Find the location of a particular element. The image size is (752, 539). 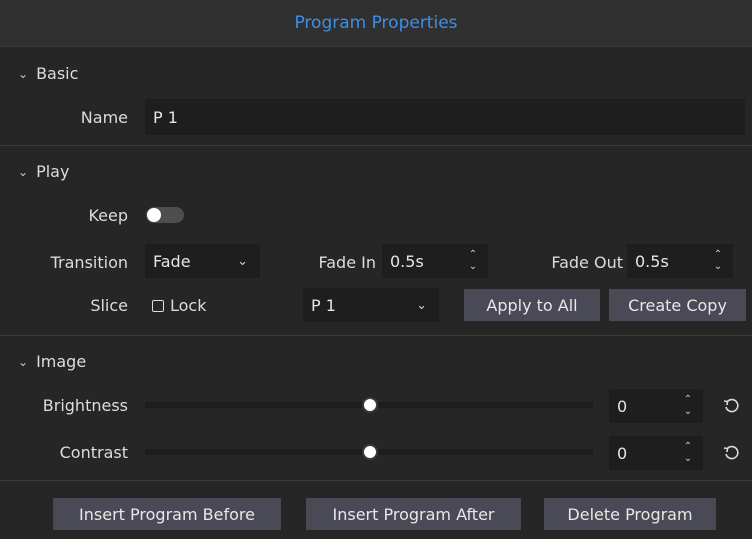

contrast-slider-handle is located at coordinates (370, 452).